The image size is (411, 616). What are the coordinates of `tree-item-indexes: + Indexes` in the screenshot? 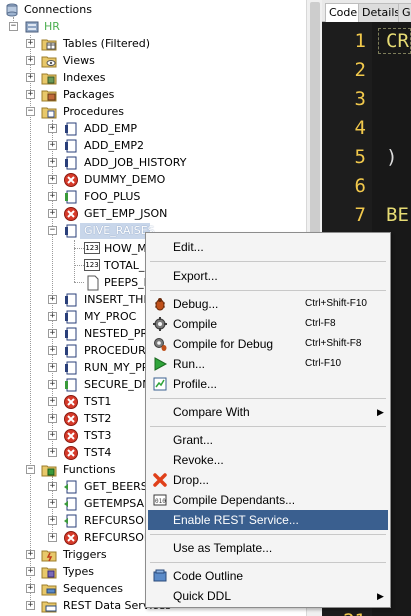 It's located at (150, 77).